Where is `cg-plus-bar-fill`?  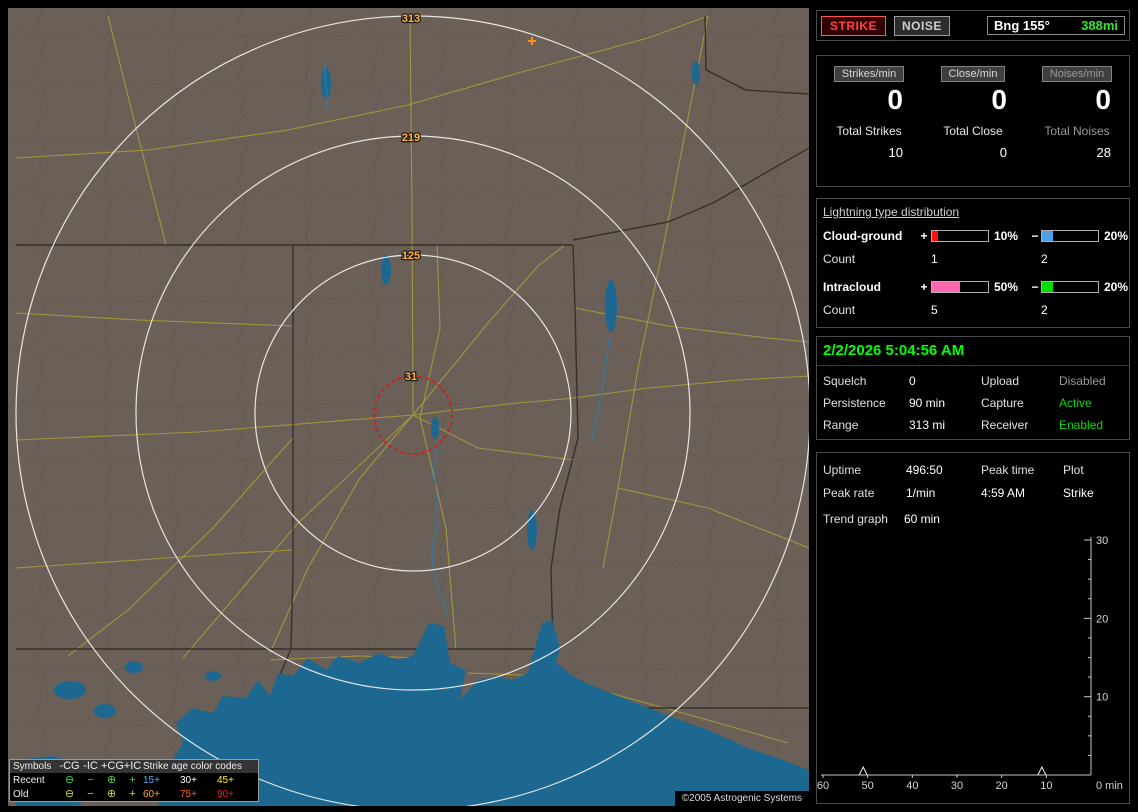
cg-plus-bar-fill is located at coordinates (935, 236).